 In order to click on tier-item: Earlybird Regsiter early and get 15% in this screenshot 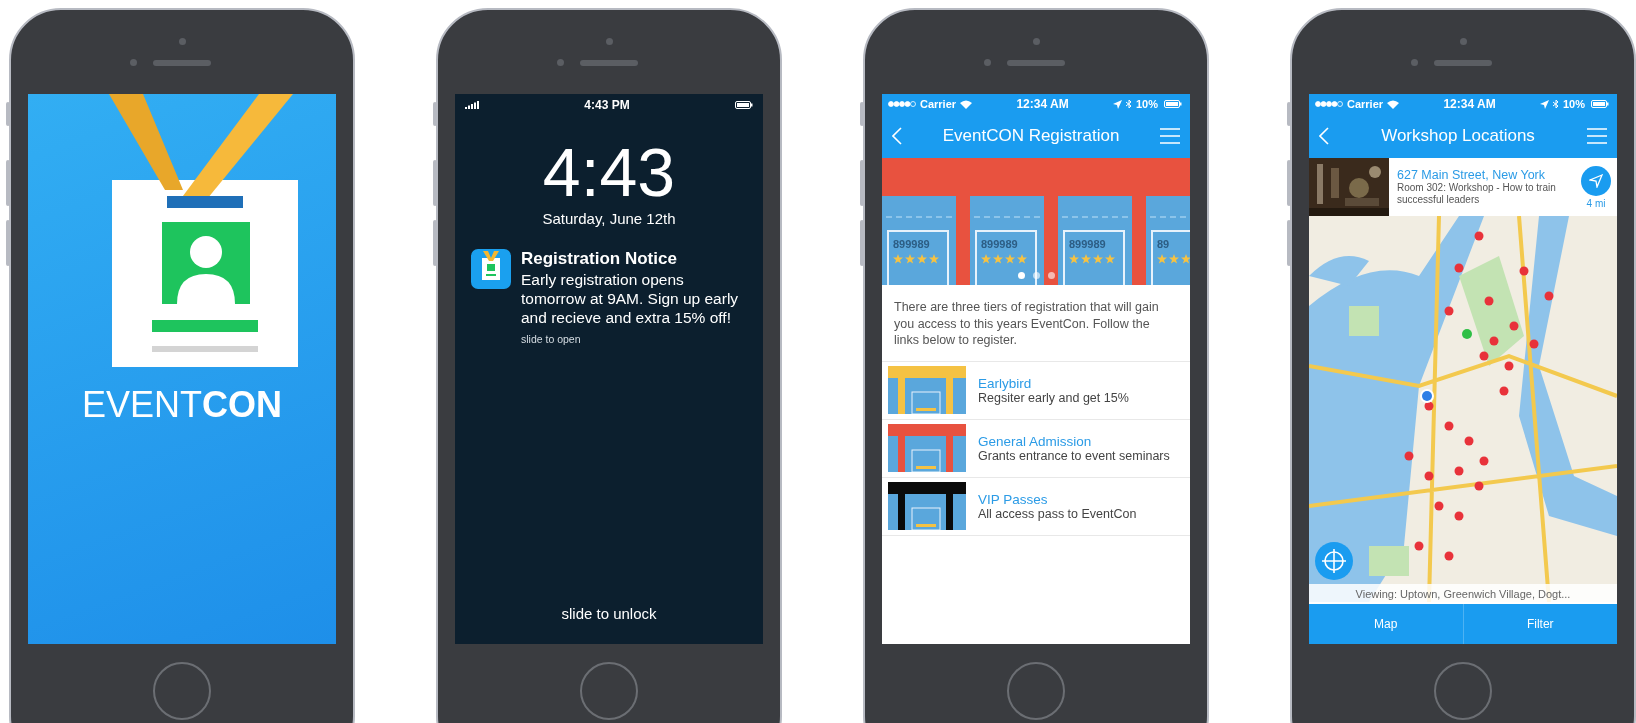, I will do `click(1036, 390)`.